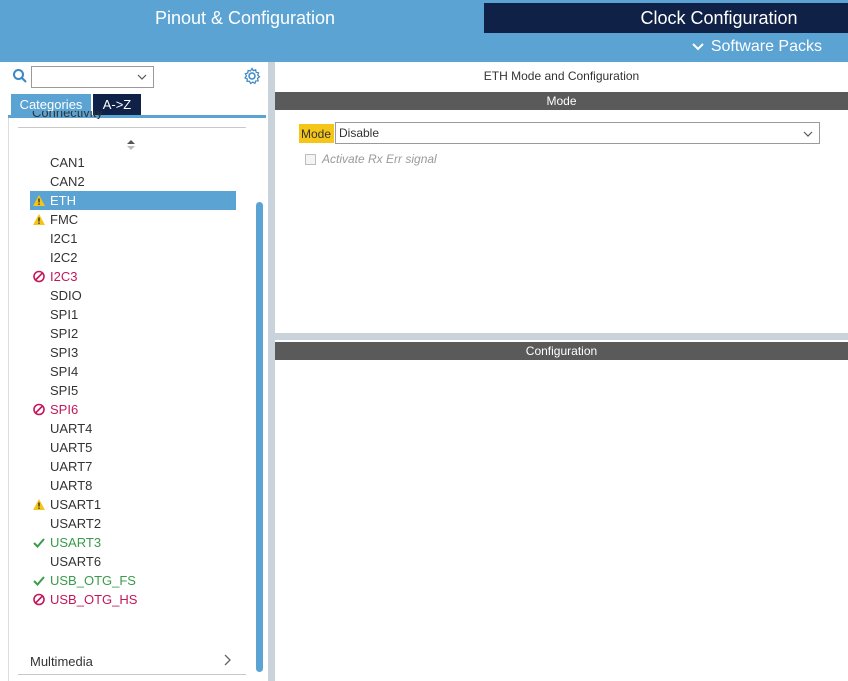 Image resolution: width=848 pixels, height=681 pixels. I want to click on panel-splitter, so click(271, 371).